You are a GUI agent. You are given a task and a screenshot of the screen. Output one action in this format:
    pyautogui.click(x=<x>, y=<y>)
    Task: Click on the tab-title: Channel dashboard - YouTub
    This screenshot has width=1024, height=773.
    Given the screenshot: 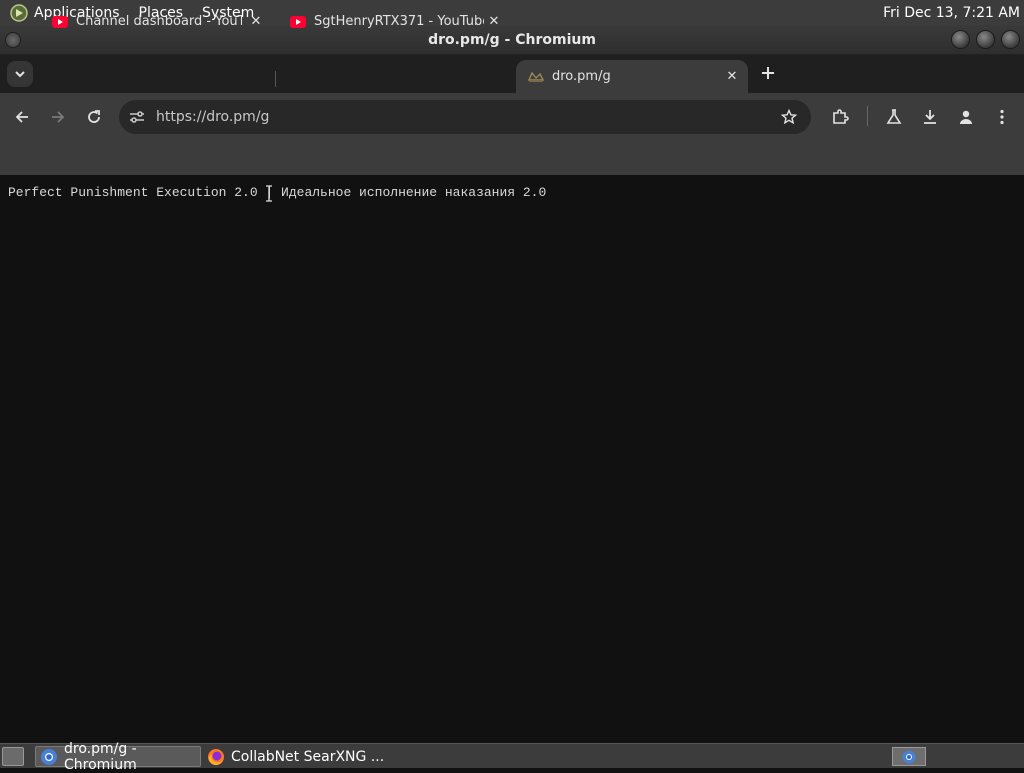 What is the action you would take?
    pyautogui.click(x=159, y=21)
    